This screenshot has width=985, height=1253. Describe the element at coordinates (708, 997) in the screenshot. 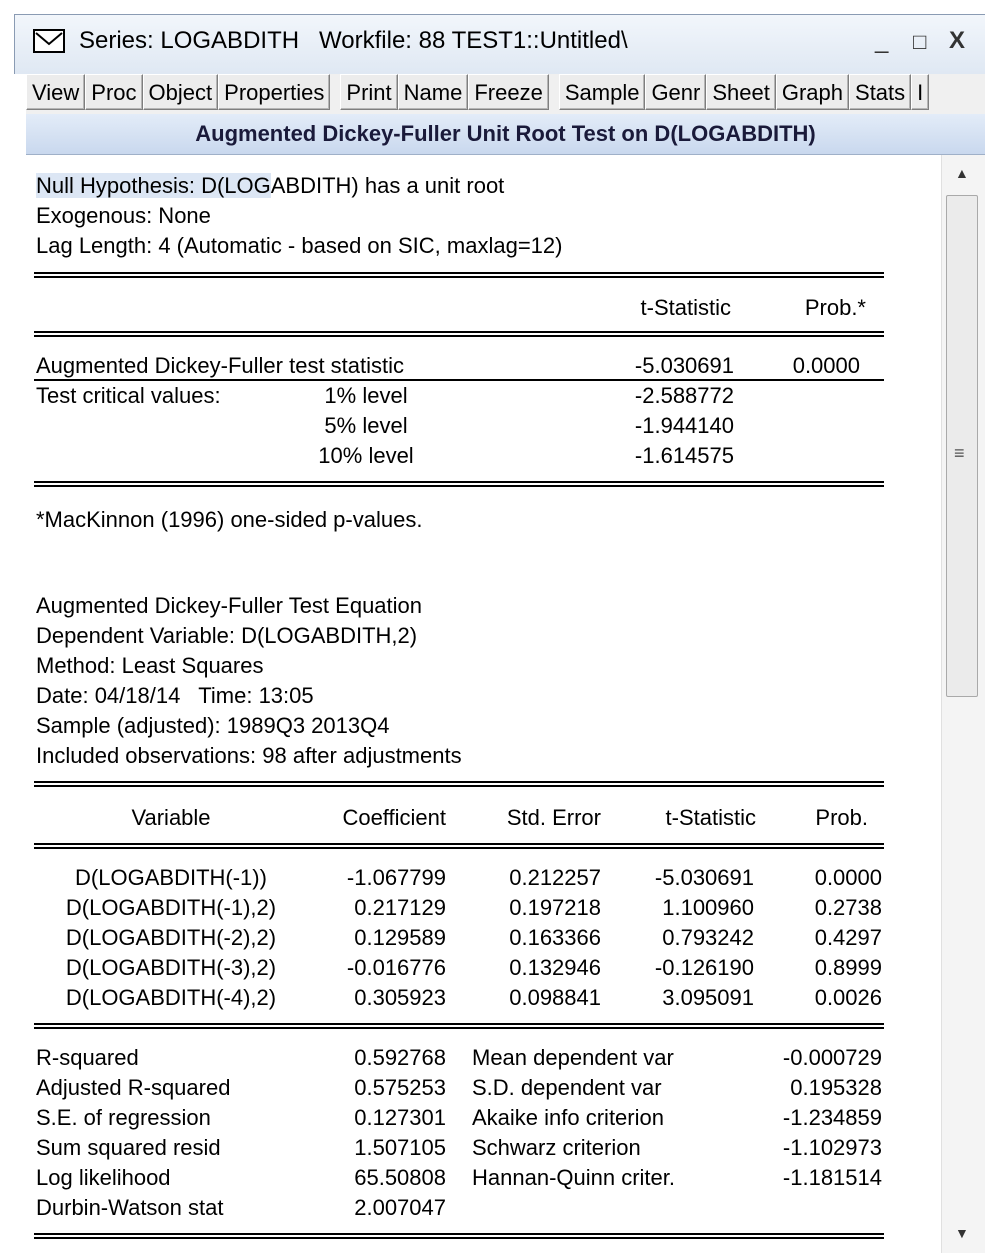

I see `t-statistic: 3.095091` at that location.